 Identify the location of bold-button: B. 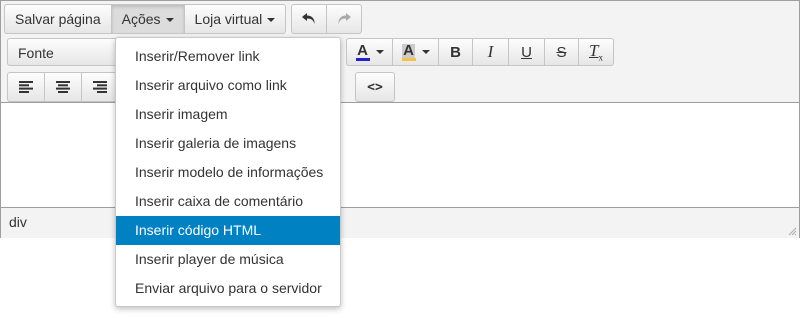
(455, 52).